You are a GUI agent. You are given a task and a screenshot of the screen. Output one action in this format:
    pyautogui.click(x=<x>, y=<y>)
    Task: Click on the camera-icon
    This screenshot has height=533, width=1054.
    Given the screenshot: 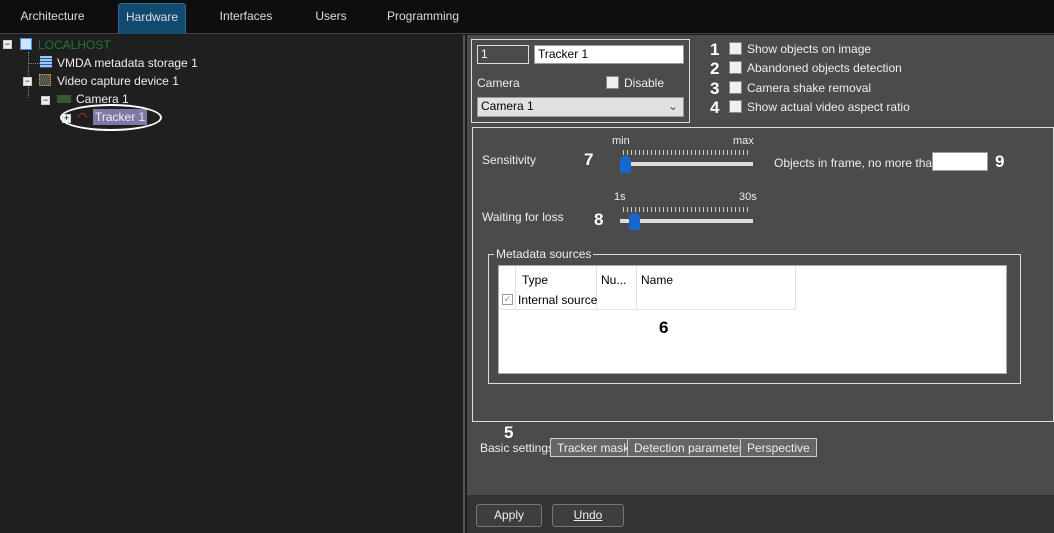 What is the action you would take?
    pyautogui.click(x=64, y=99)
    